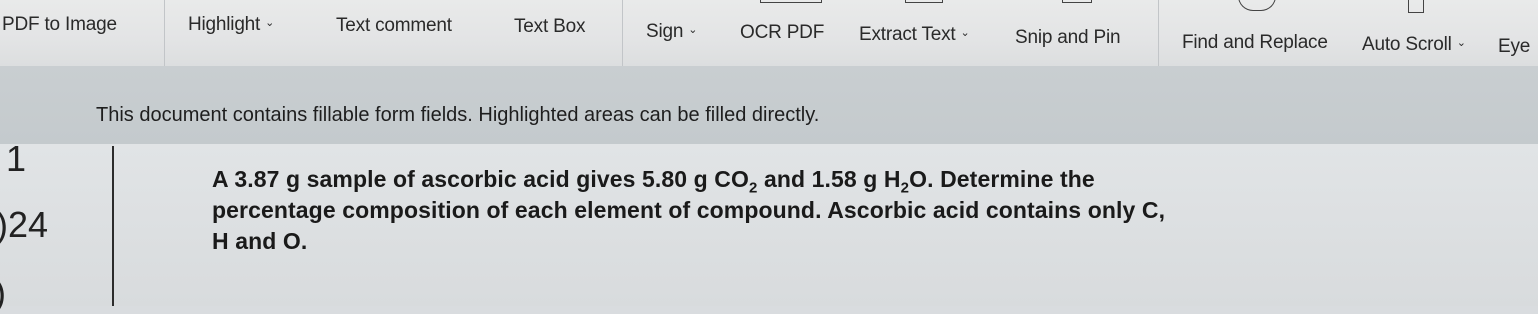 The height and width of the screenshot is (314, 1538). I want to click on text-box-label: Text Box, so click(550, 26).